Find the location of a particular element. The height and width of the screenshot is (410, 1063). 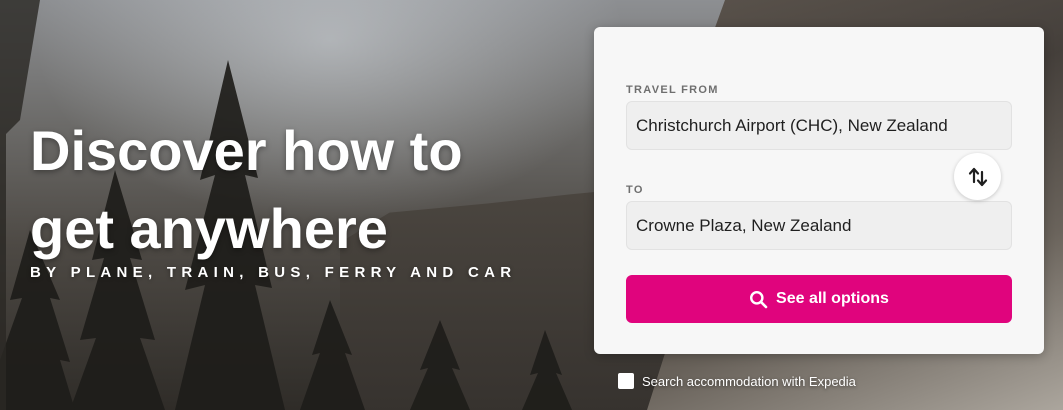

swap-vertical-icon is located at coordinates (977, 176).